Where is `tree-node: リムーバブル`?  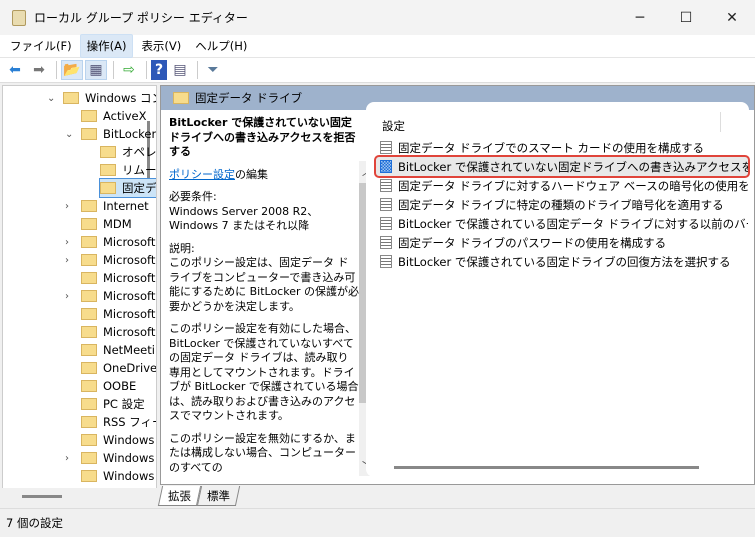 tree-node: リムーバブル is located at coordinates (128, 170).